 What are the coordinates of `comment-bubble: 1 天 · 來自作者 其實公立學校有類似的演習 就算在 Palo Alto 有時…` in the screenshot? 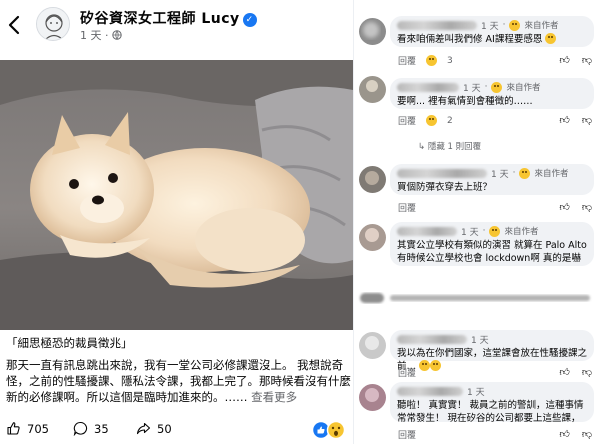 It's located at (492, 244).